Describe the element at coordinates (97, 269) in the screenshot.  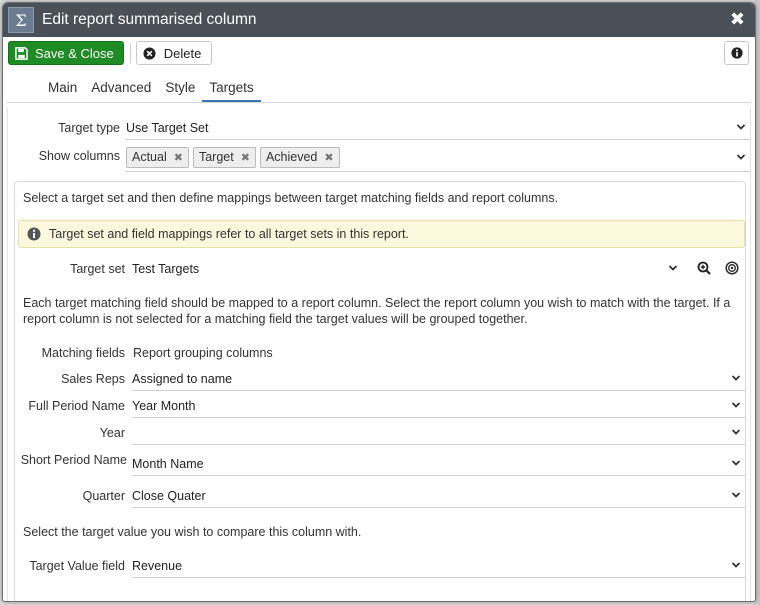
I see `target-set-label: Target set` at that location.